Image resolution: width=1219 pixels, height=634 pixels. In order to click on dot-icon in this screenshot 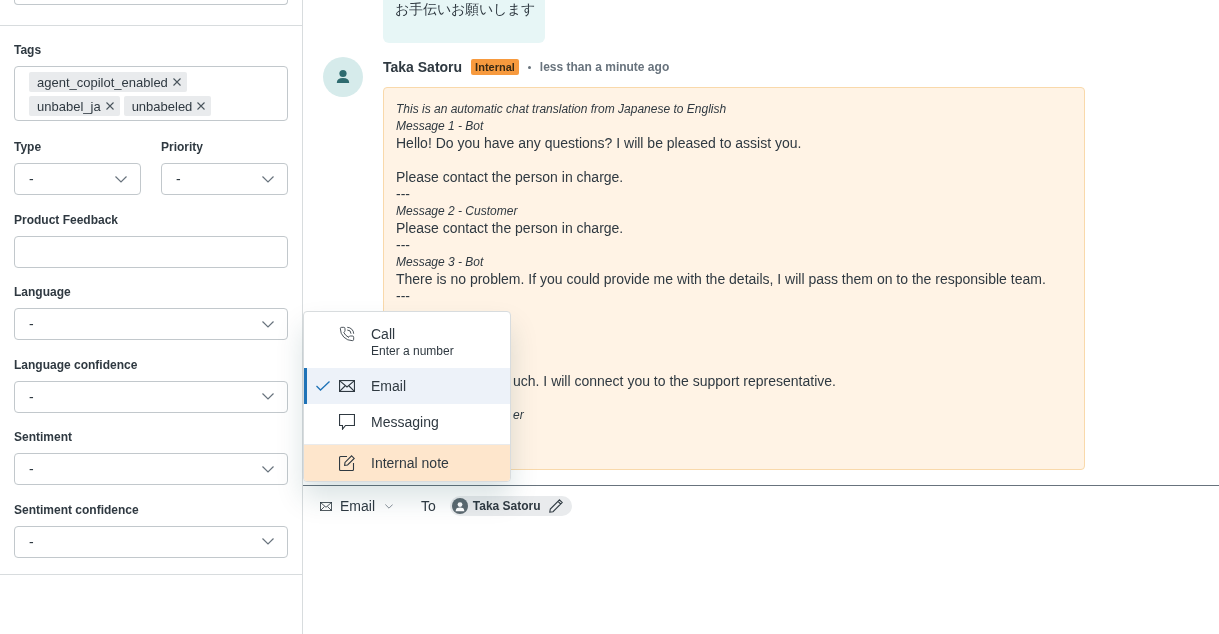, I will do `click(529, 67)`.